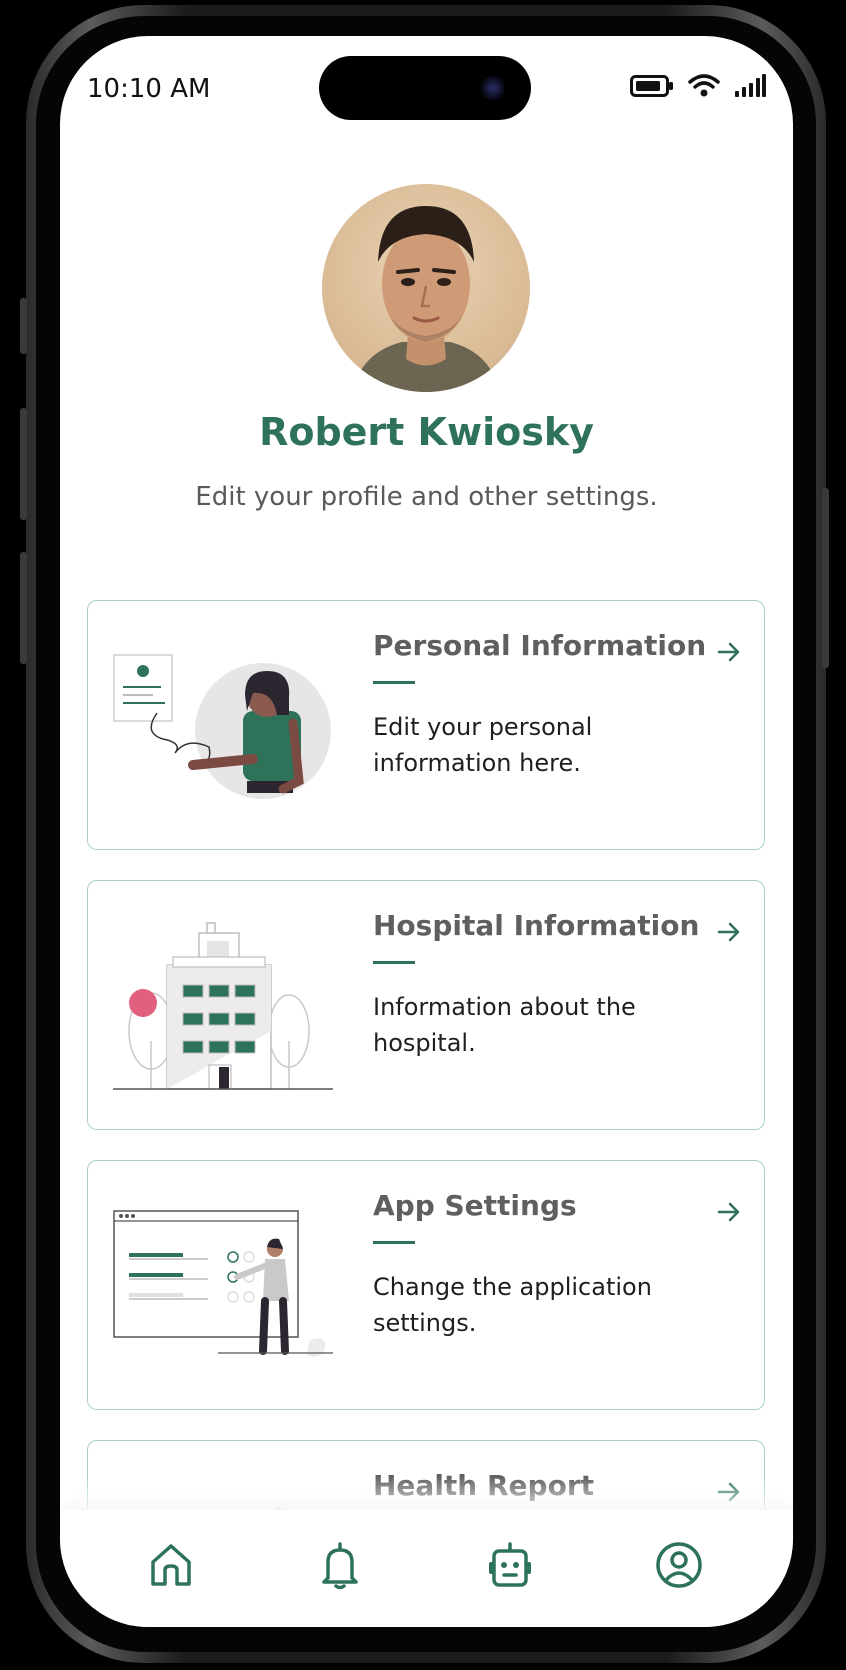  What do you see at coordinates (536, 925) in the screenshot?
I see `card-title: Hospital Information` at bounding box center [536, 925].